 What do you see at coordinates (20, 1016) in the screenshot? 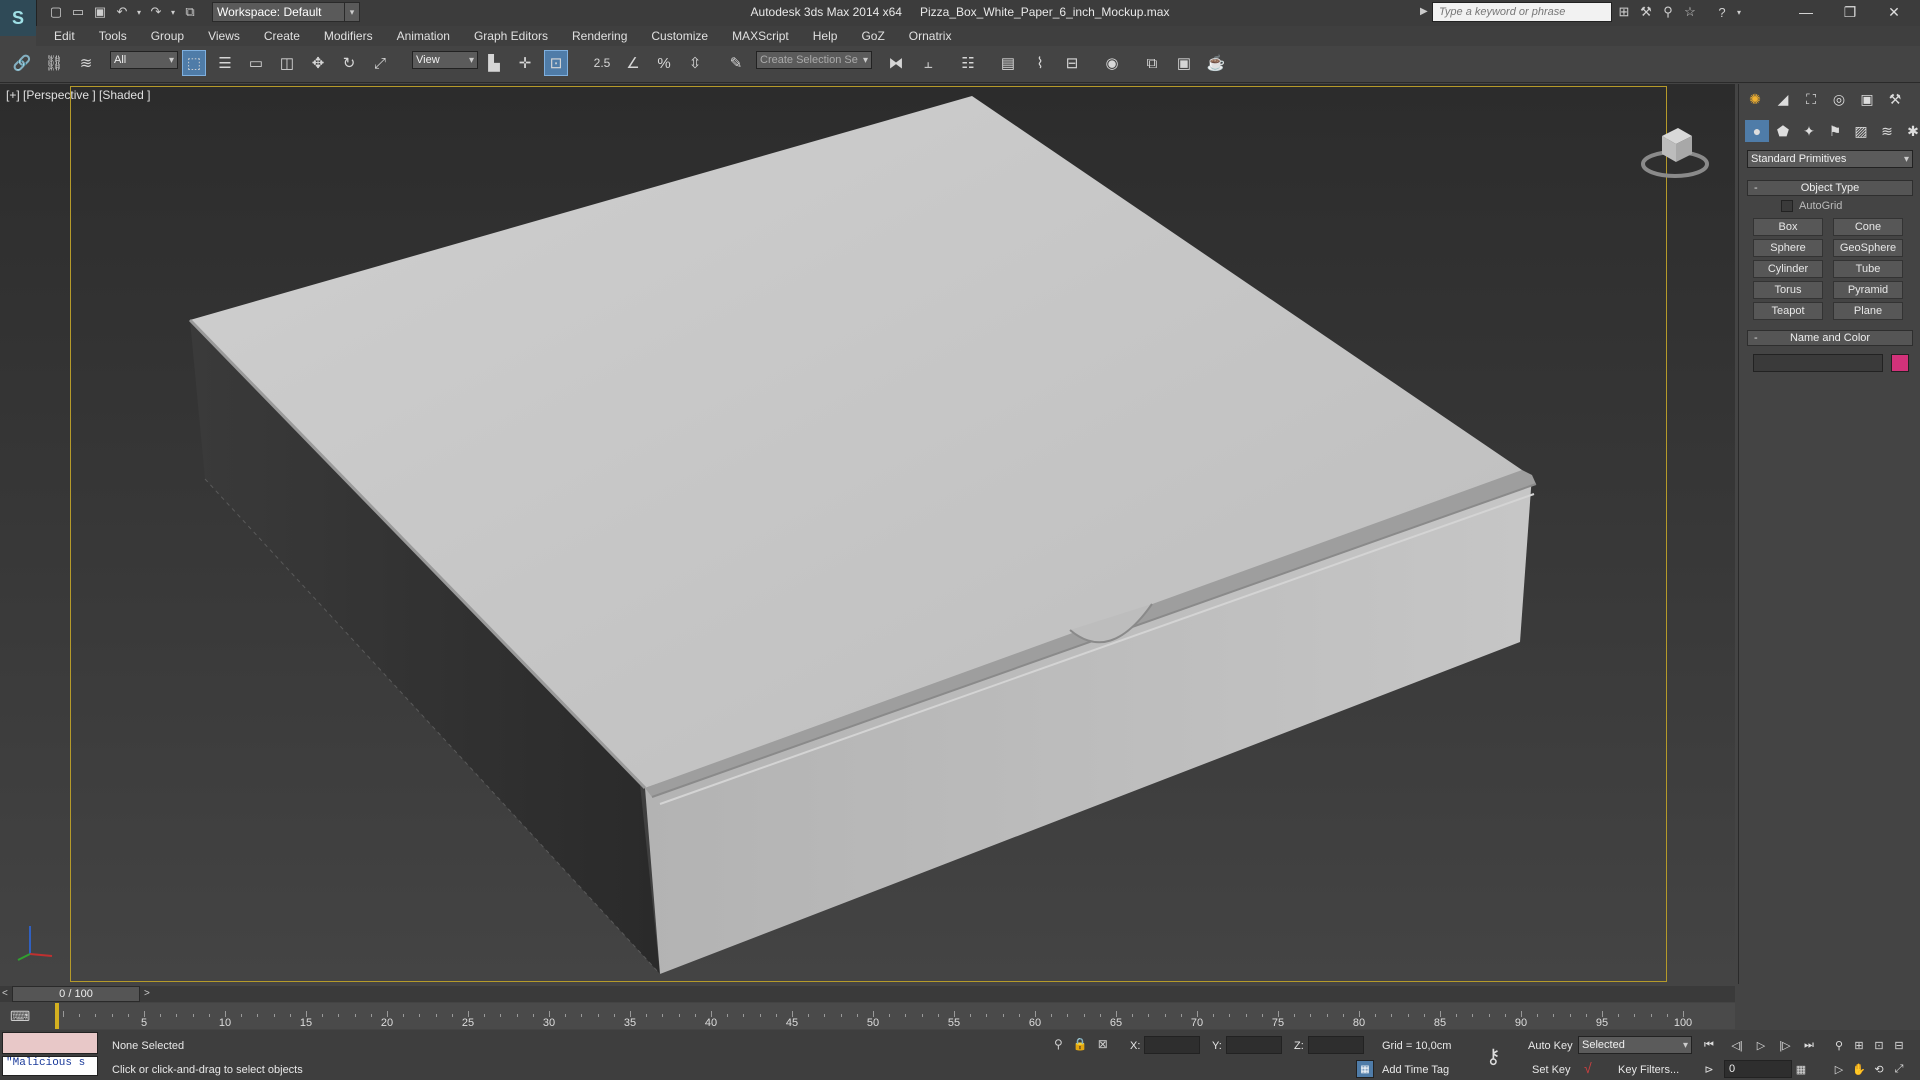
I see `mini-curve-editor-icon: ⌨` at bounding box center [20, 1016].